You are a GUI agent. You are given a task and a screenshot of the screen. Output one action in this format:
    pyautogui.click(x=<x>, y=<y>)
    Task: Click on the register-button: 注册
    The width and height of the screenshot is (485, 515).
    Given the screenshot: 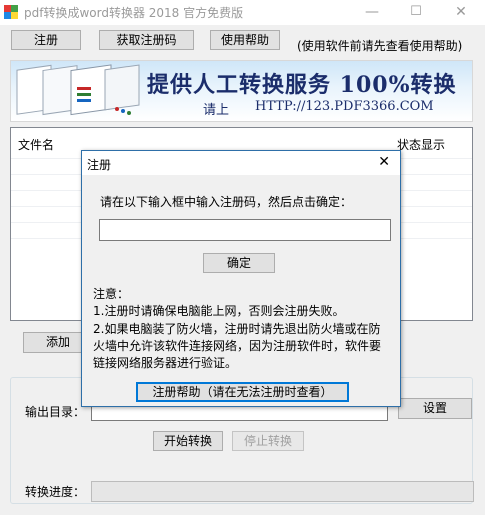 What is the action you would take?
    pyautogui.click(x=46, y=40)
    